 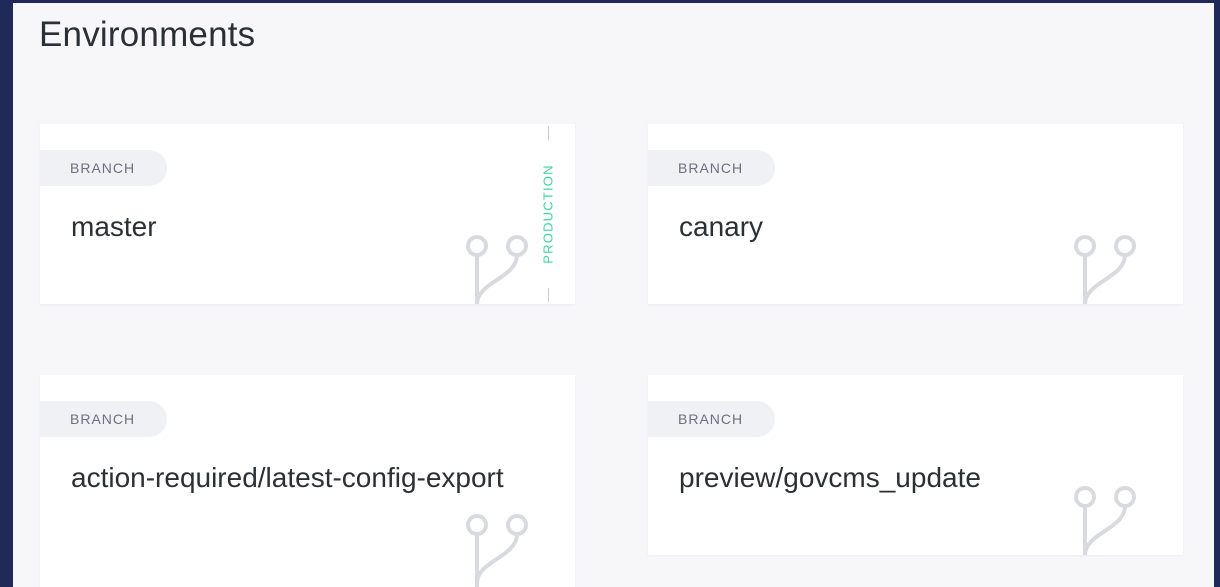 What do you see at coordinates (287, 477) in the screenshot?
I see `environment-name: action-required/latest-config-export` at bounding box center [287, 477].